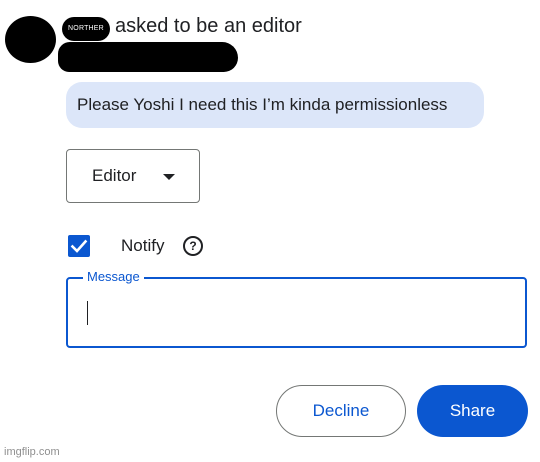 The width and height of the screenshot is (540, 462). What do you see at coordinates (143, 245) in the screenshot?
I see `notify-label: Notify` at bounding box center [143, 245].